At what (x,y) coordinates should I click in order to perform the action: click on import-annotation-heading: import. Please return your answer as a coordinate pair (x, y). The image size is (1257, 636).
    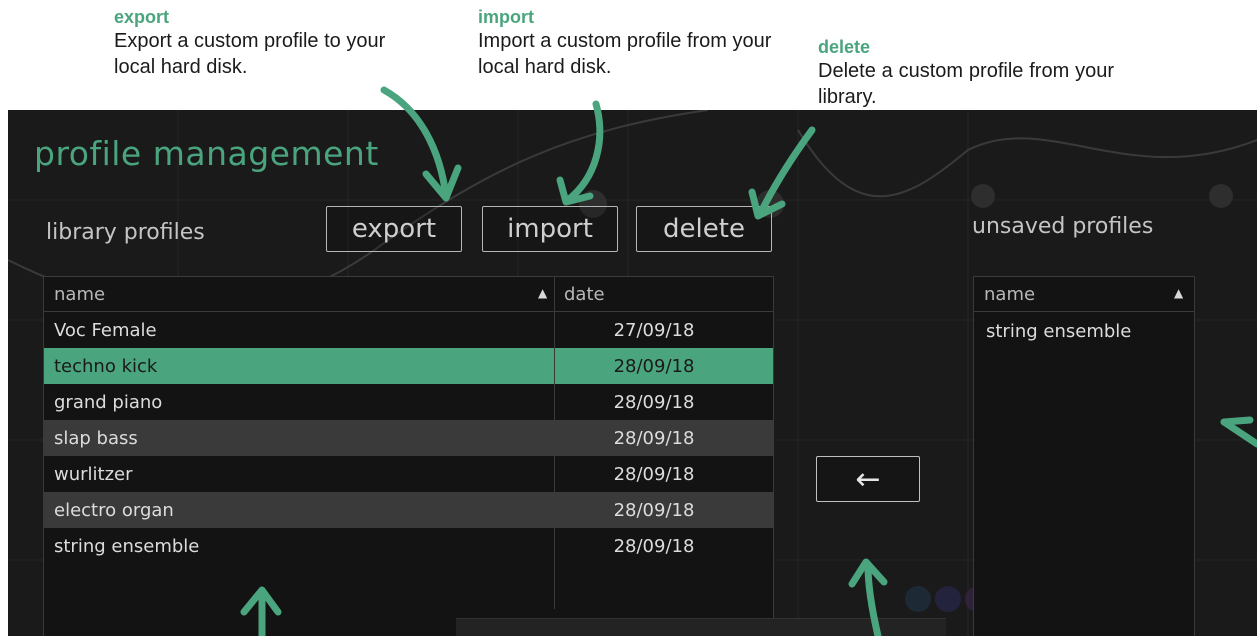
    Looking at the image, I should click on (506, 17).